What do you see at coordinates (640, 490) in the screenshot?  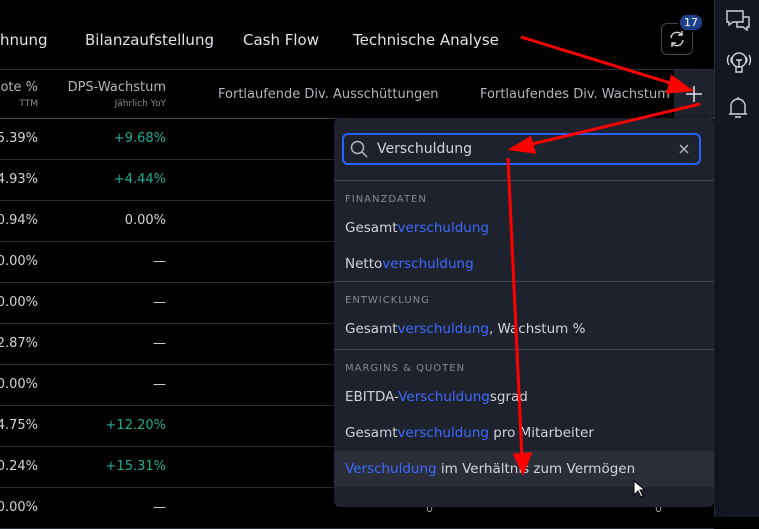 I see `mouse-cursor-icon` at bounding box center [640, 490].